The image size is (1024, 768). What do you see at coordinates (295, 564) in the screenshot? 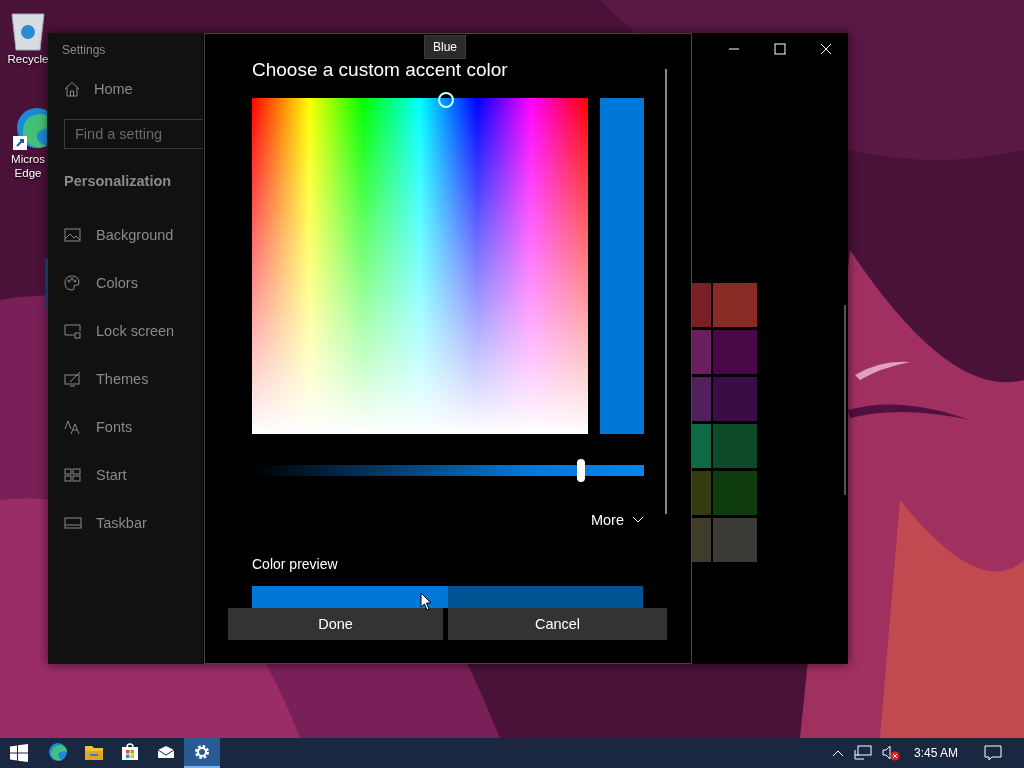
I see `section-label: Color preview` at bounding box center [295, 564].